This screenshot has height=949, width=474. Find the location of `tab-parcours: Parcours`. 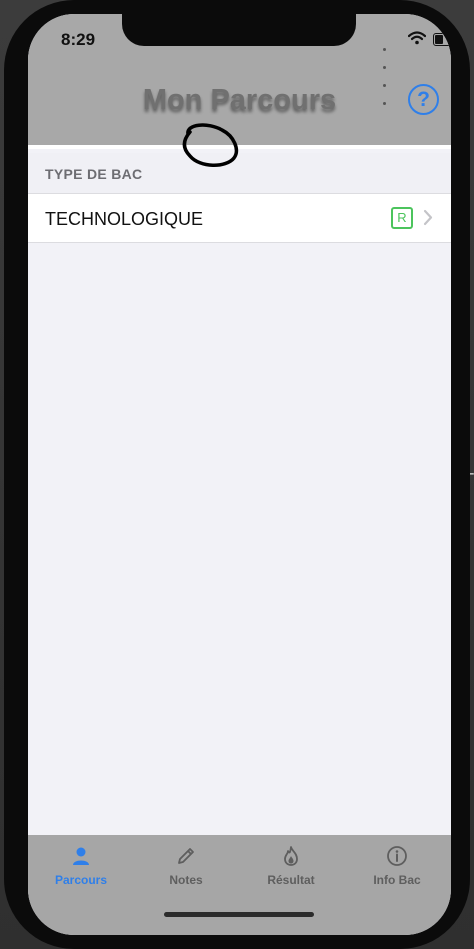

tab-parcours: Parcours is located at coordinates (81, 866).